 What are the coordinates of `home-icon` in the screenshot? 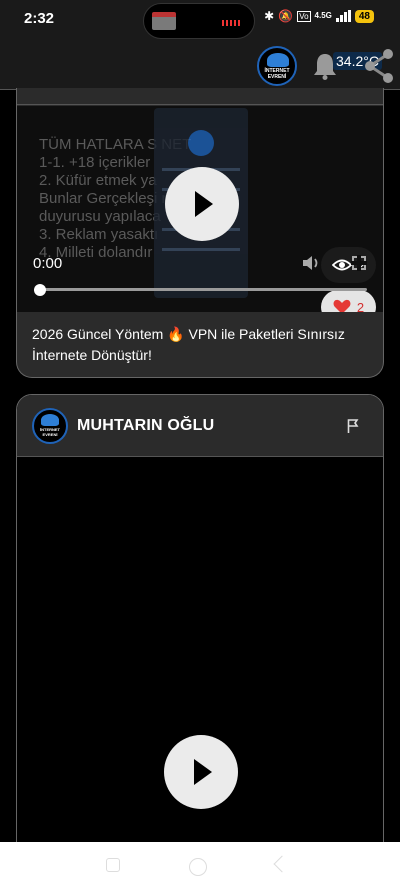 It's located at (198, 867).